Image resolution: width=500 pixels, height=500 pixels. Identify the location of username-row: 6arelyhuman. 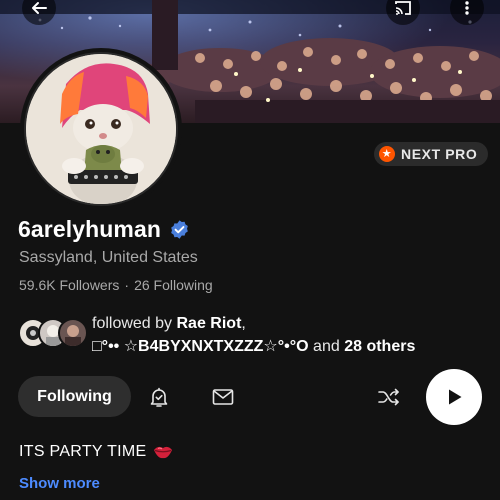
(104, 229).